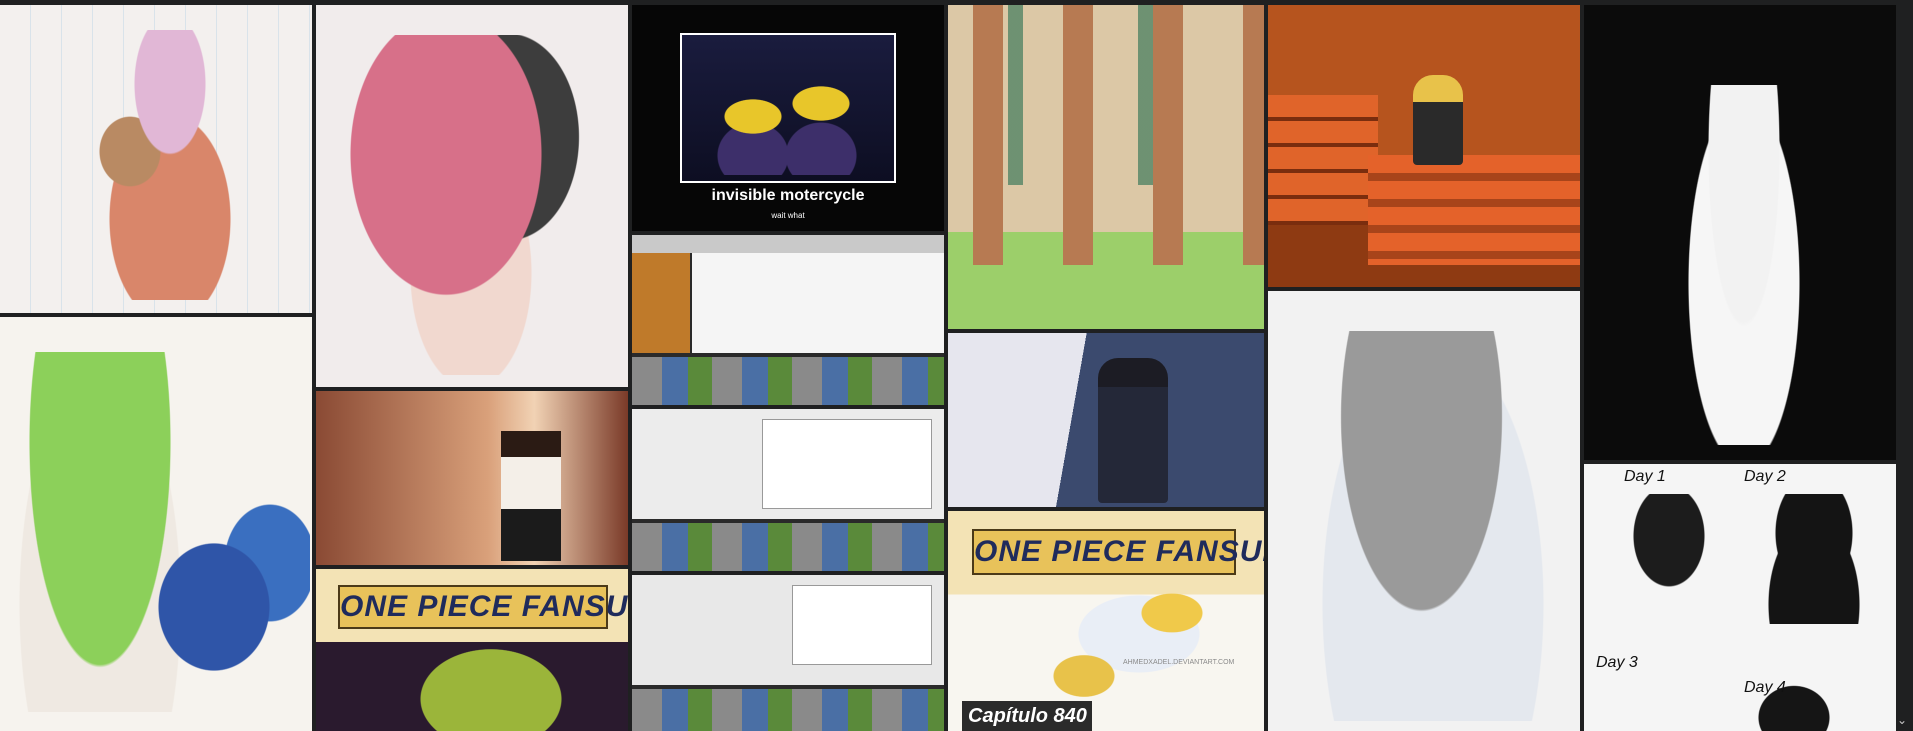  I want to click on gallery-tile: Day 1 Day 2 Day 3 Day 4, so click(1740, 597).